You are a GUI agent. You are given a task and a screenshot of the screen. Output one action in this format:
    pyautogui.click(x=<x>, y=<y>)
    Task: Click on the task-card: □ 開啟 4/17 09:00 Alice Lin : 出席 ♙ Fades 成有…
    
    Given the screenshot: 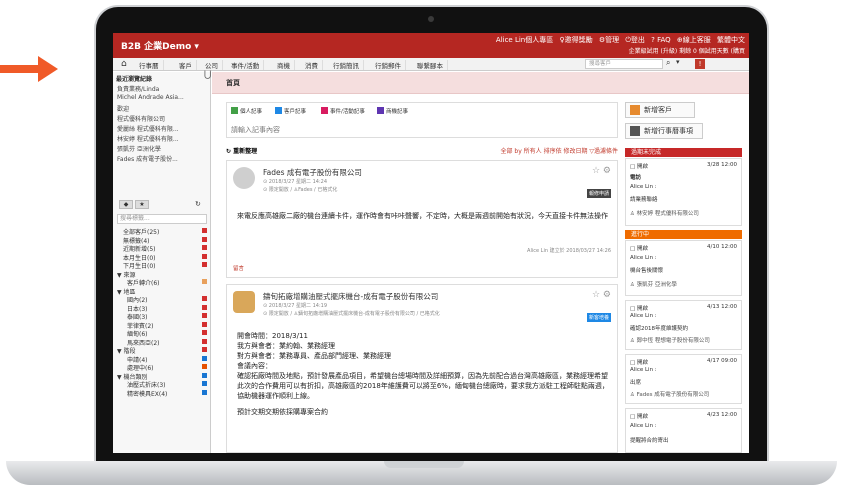 What is the action you would take?
    pyautogui.click(x=683, y=379)
    